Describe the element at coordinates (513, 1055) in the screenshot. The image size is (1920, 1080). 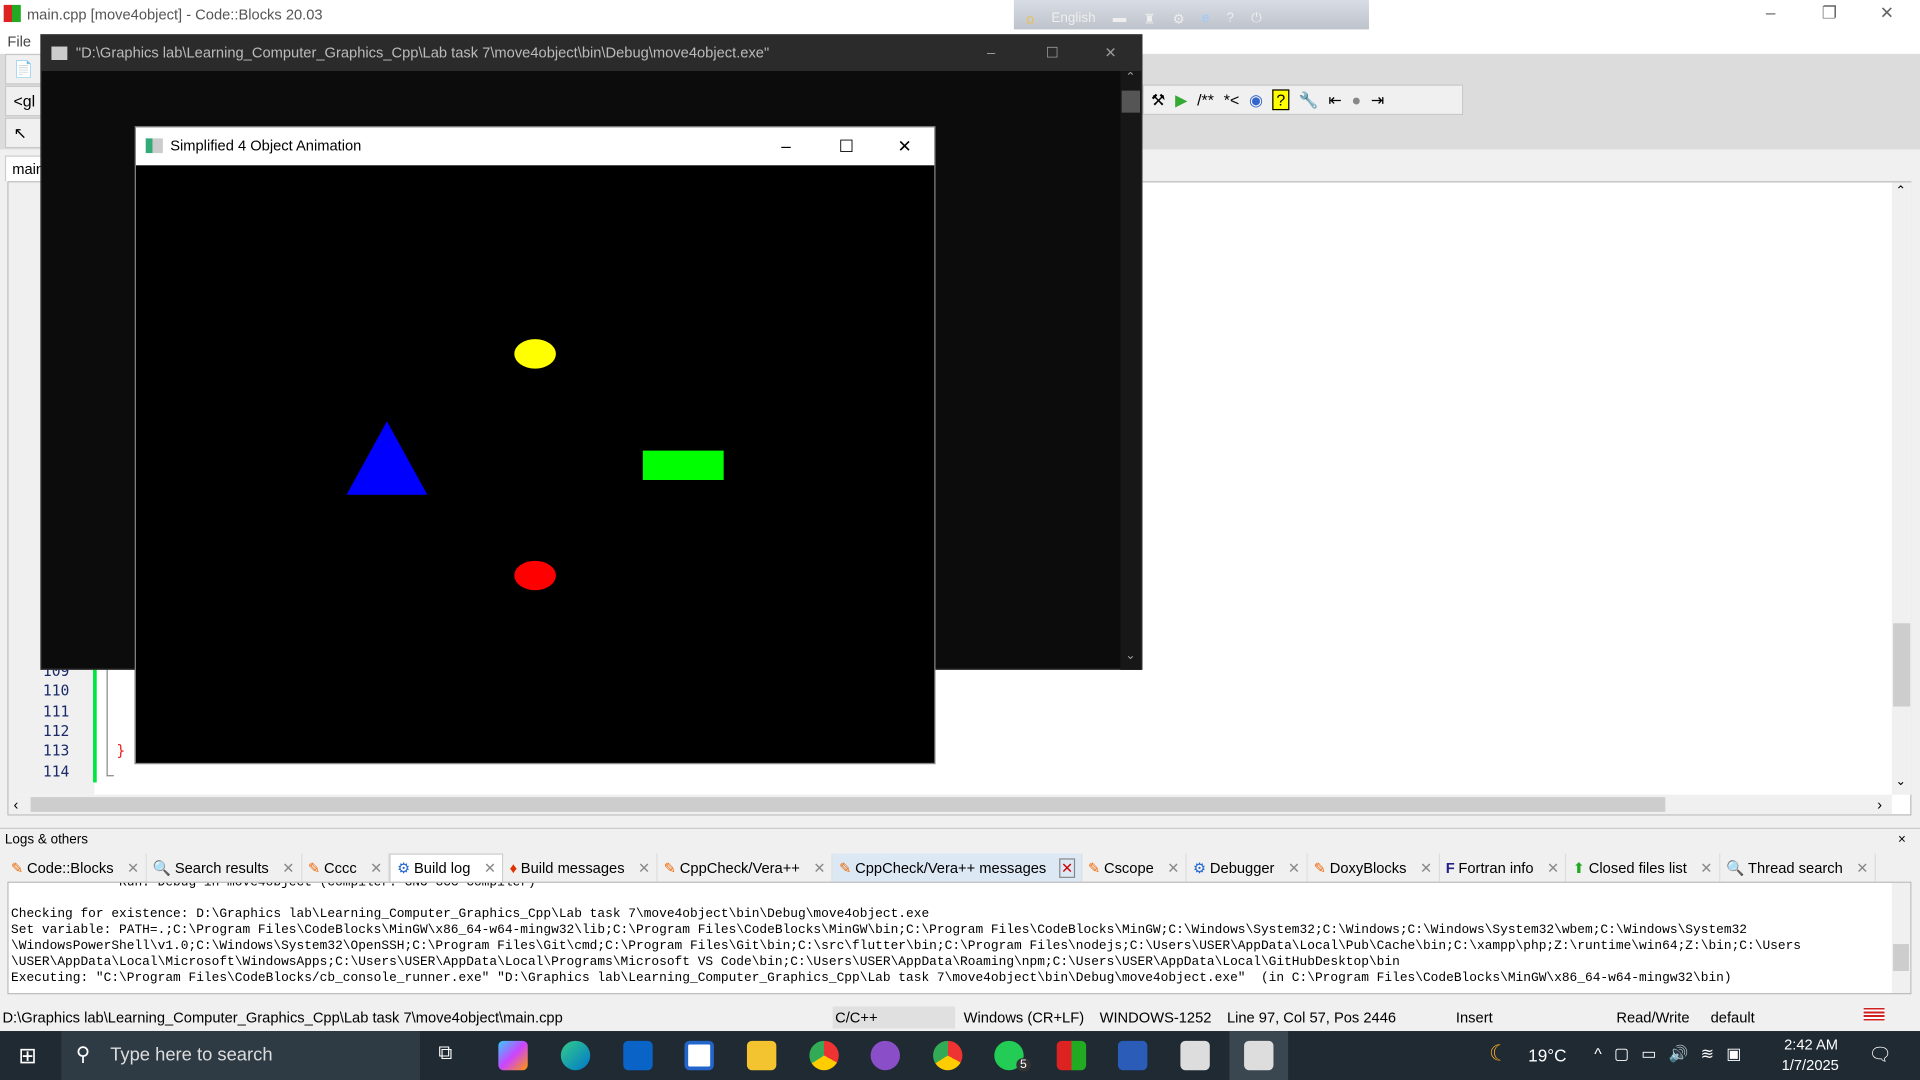
I see `copilot-icon` at that location.